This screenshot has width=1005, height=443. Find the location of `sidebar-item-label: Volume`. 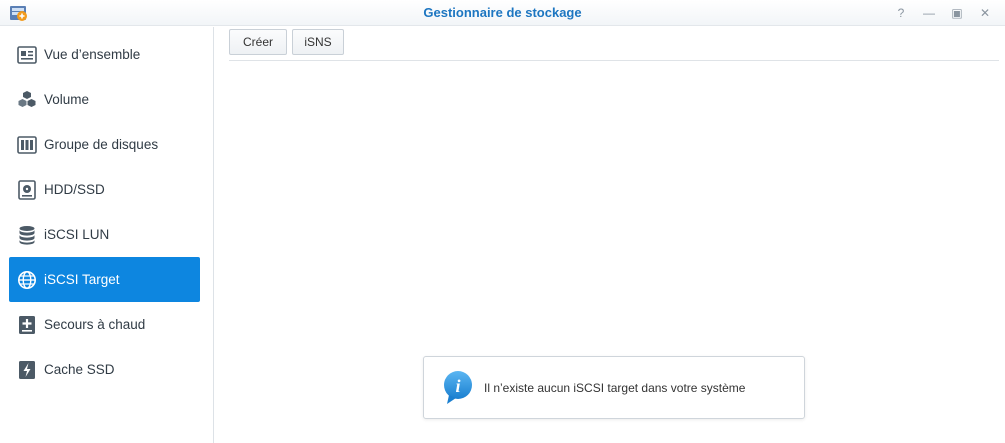

sidebar-item-label: Volume is located at coordinates (67, 99).